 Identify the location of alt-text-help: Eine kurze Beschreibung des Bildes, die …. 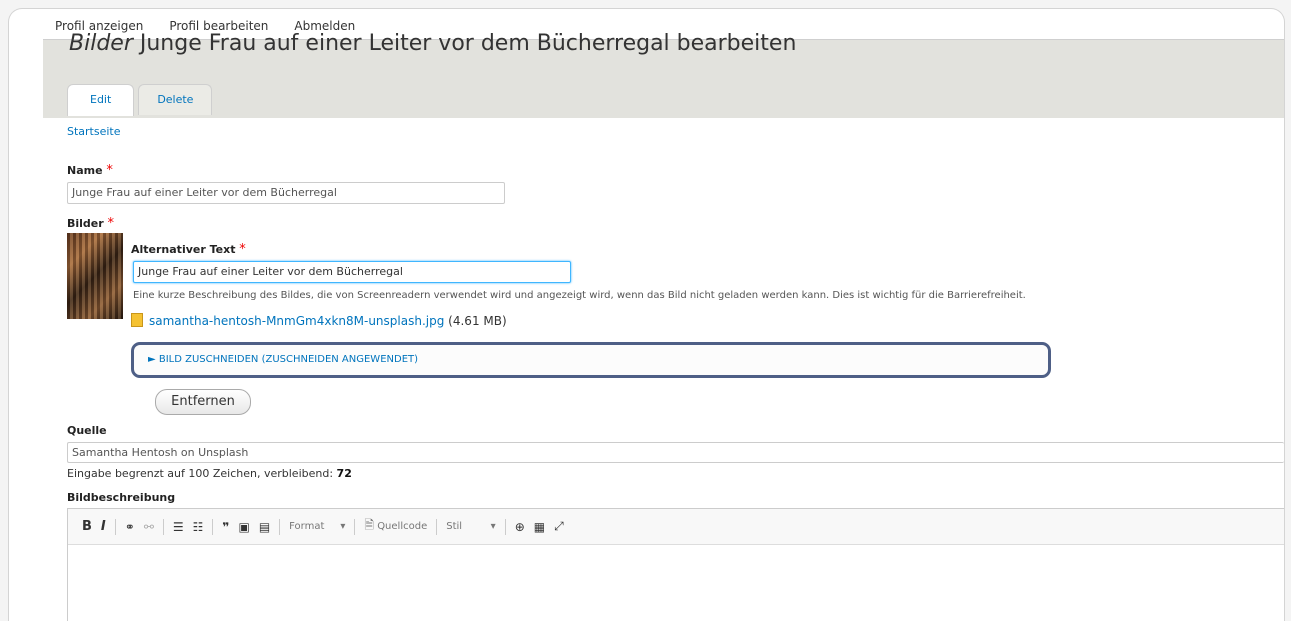
(579, 295).